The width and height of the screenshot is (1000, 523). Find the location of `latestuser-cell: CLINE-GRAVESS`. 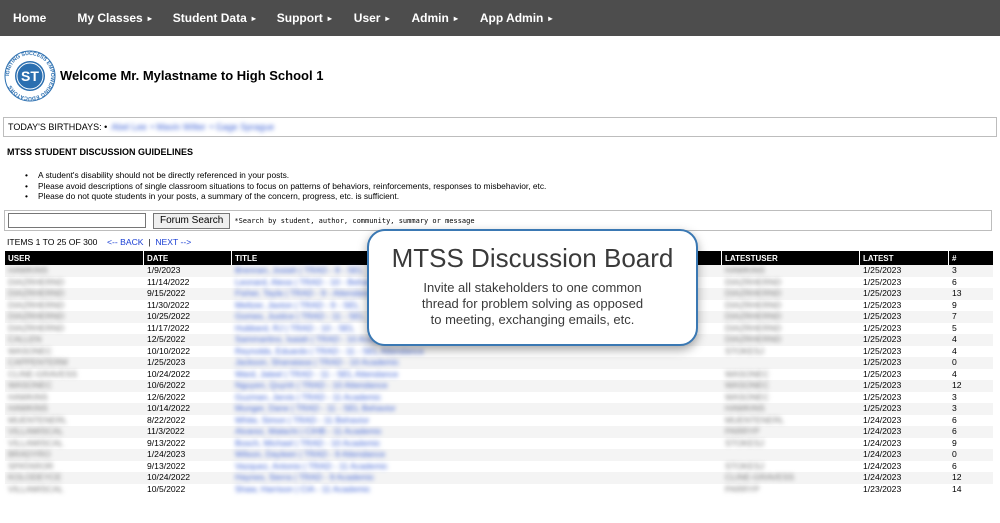

latestuser-cell: CLINE-GRAVESS is located at coordinates (760, 477).